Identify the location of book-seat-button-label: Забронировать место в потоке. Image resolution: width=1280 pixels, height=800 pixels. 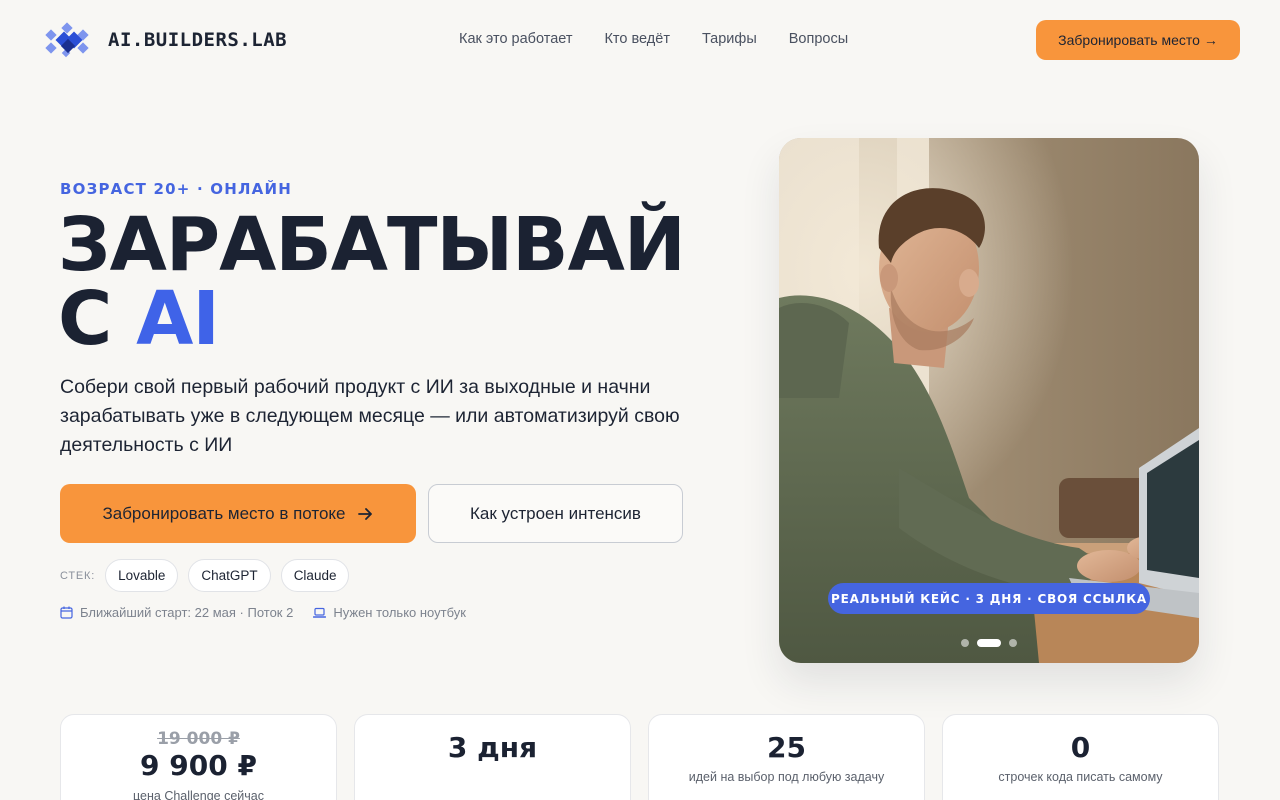
(224, 513).